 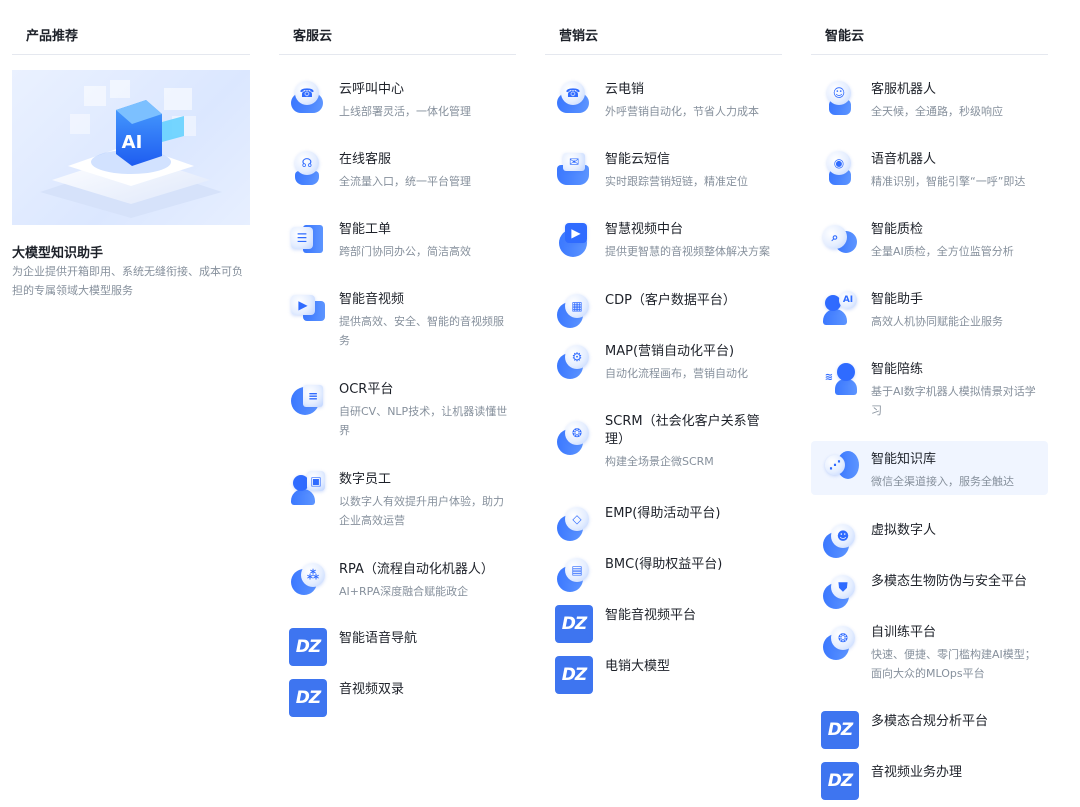 I want to click on gift-card-icon: ▤, so click(x=574, y=573).